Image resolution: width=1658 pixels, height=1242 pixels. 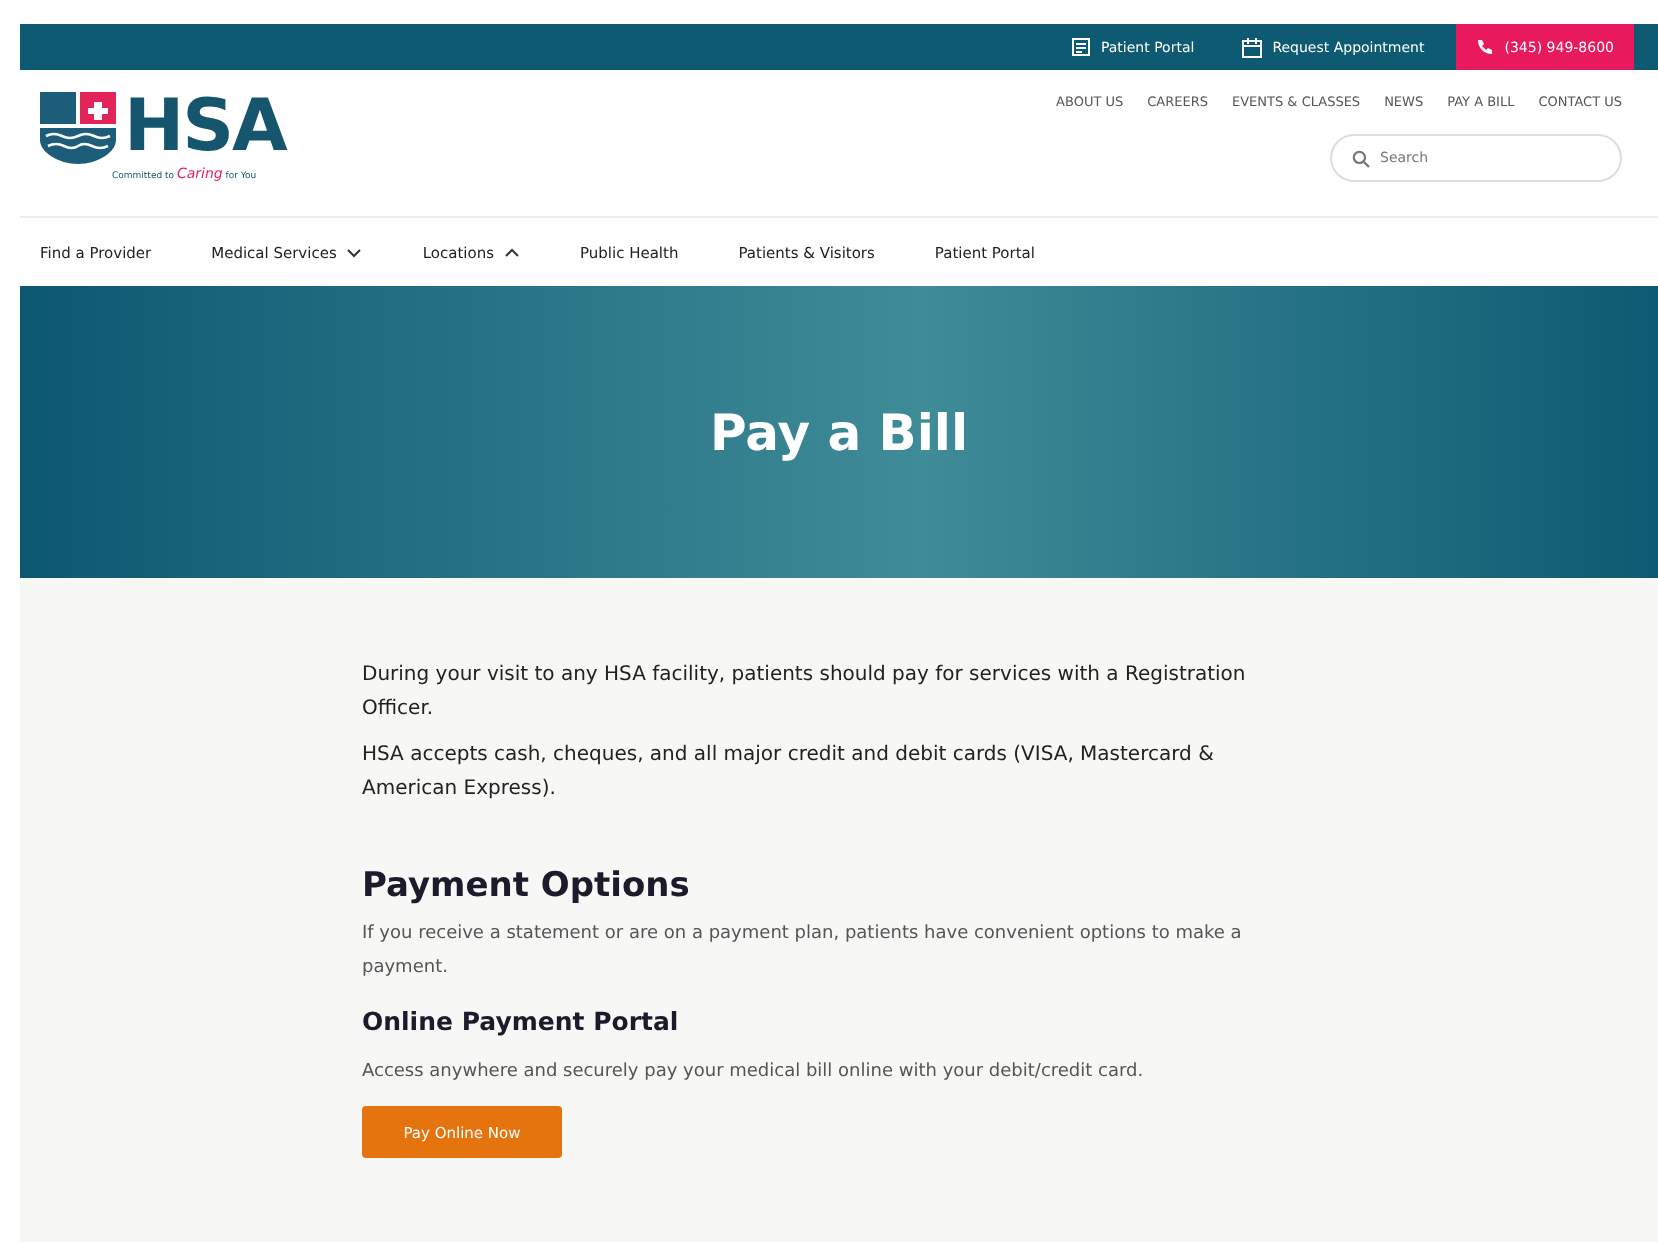 What do you see at coordinates (521, 1021) in the screenshot?
I see `subsection-heading: Online Payment Portal` at bounding box center [521, 1021].